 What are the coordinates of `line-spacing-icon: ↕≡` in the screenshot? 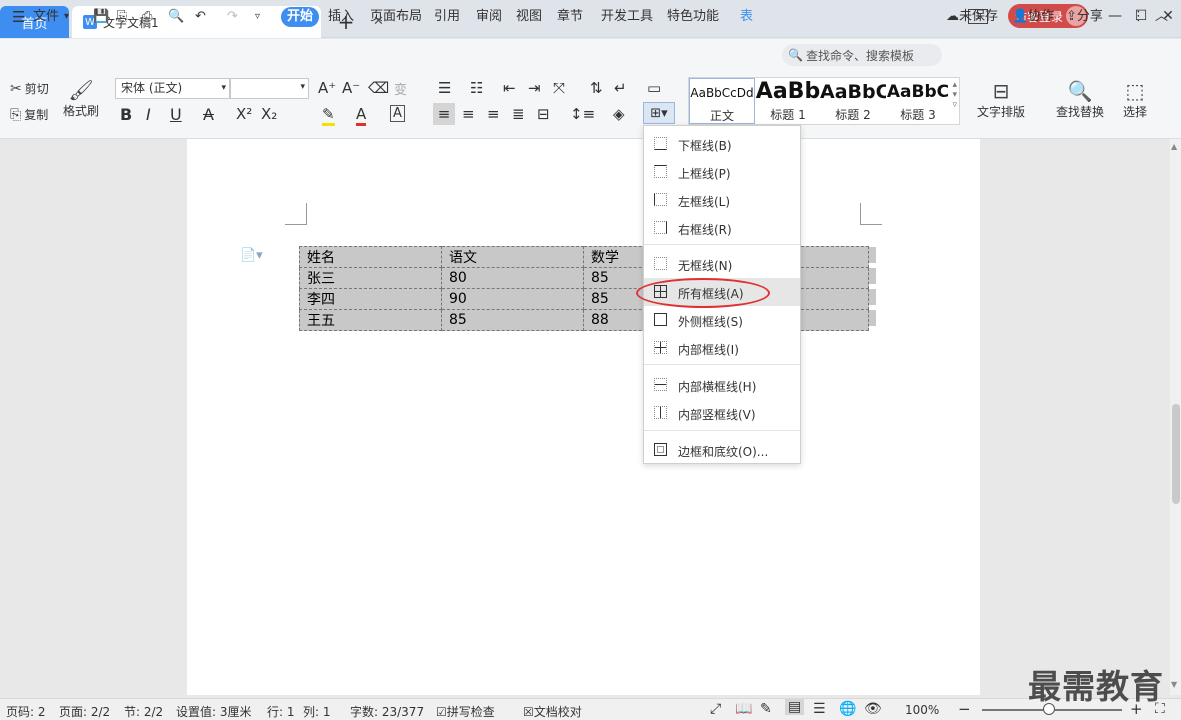 It's located at (582, 114).